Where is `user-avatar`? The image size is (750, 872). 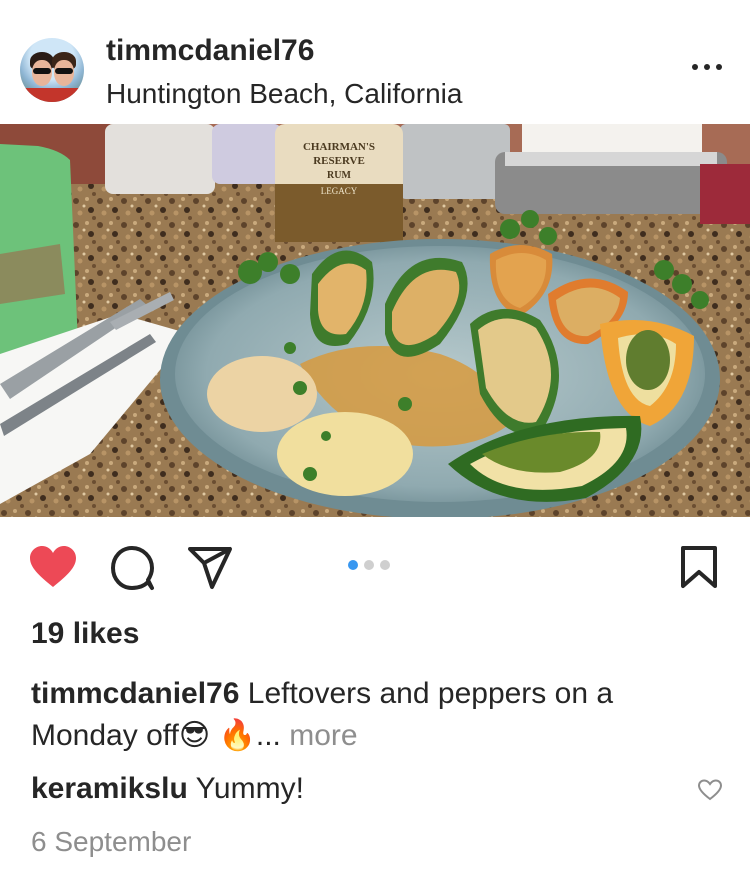 user-avatar is located at coordinates (52, 70).